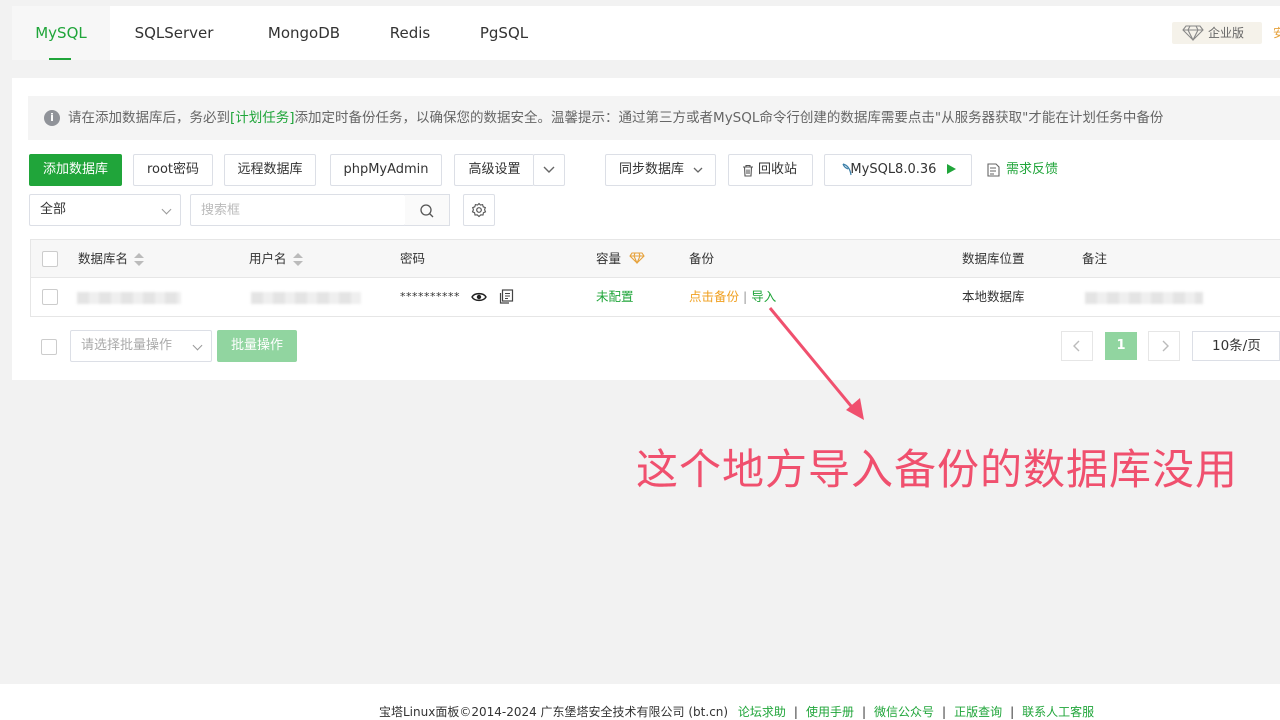 The height and width of the screenshot is (720, 1280). Describe the element at coordinates (904, 712) in the screenshot. I see `footer-link-wechat: 微信公众号` at that location.